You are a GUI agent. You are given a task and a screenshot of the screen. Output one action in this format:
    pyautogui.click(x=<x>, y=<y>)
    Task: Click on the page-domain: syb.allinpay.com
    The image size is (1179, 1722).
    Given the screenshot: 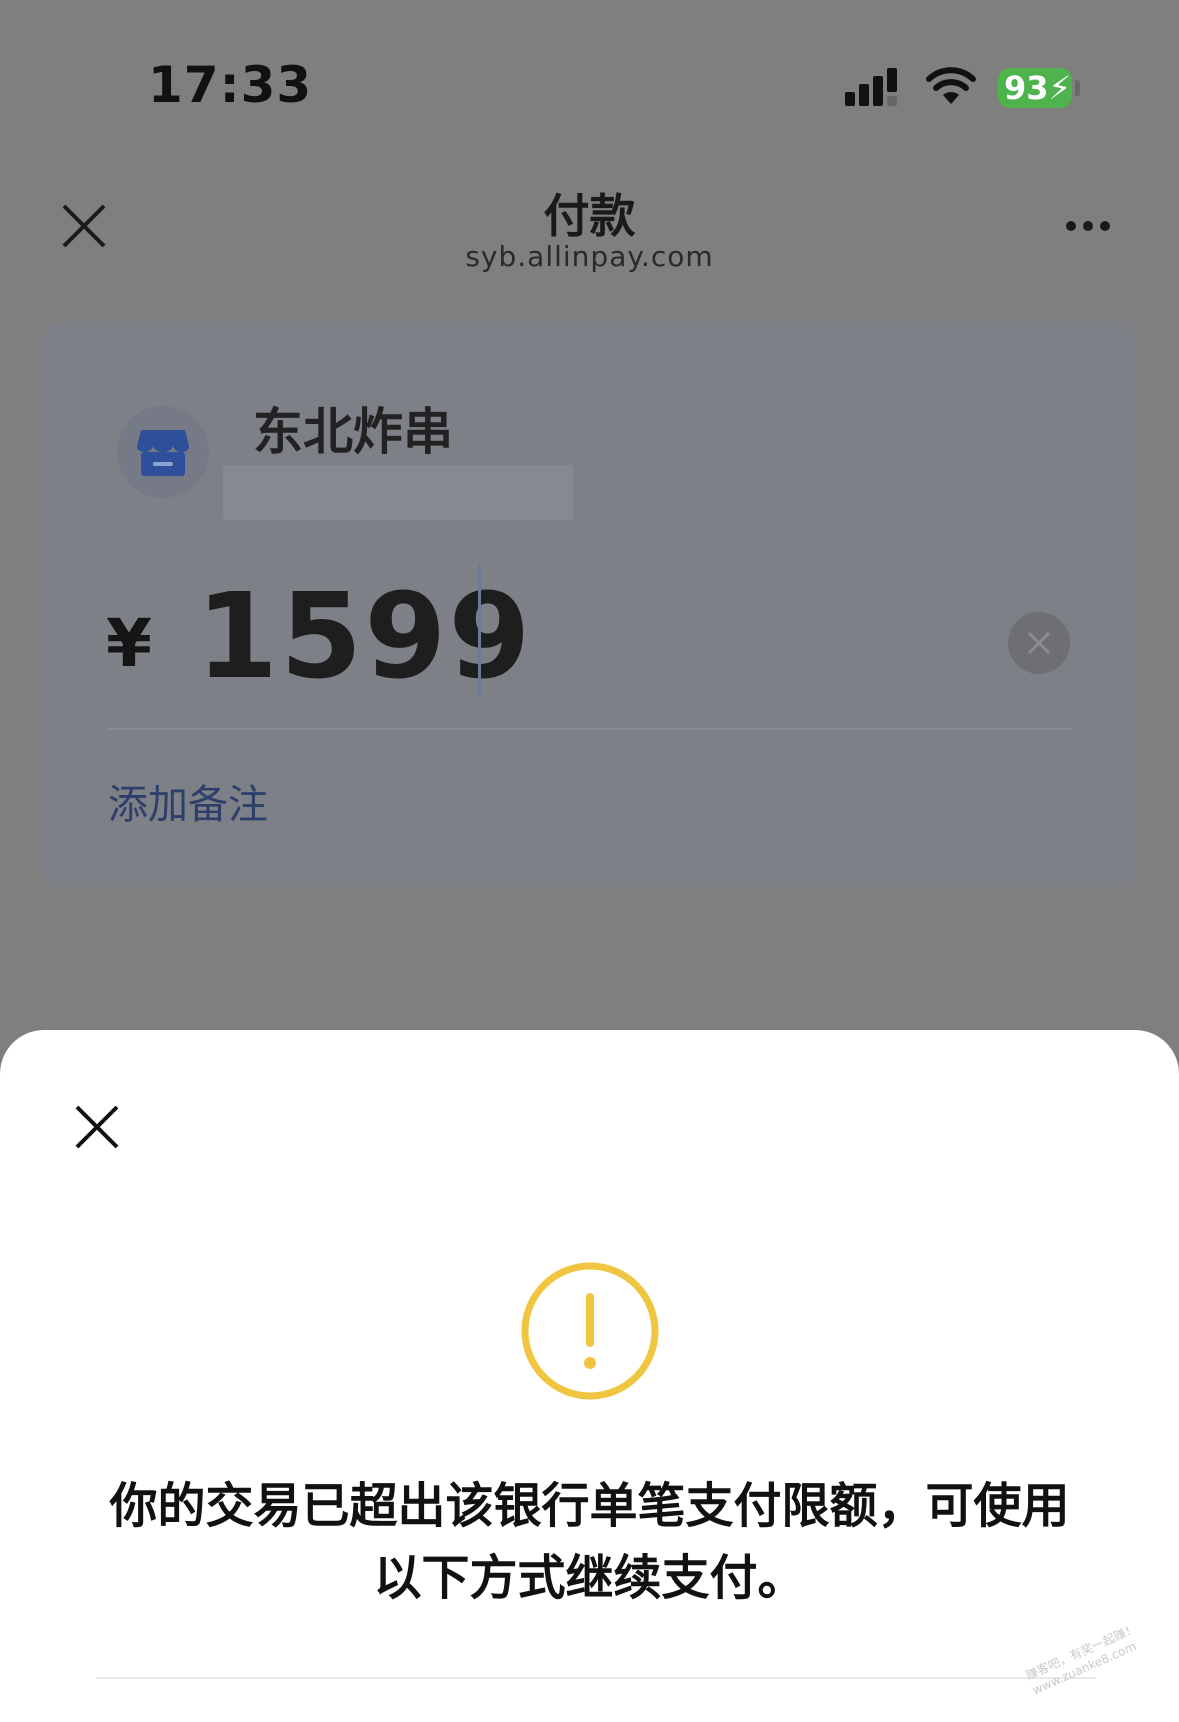 What is the action you would take?
    pyautogui.click(x=589, y=256)
    